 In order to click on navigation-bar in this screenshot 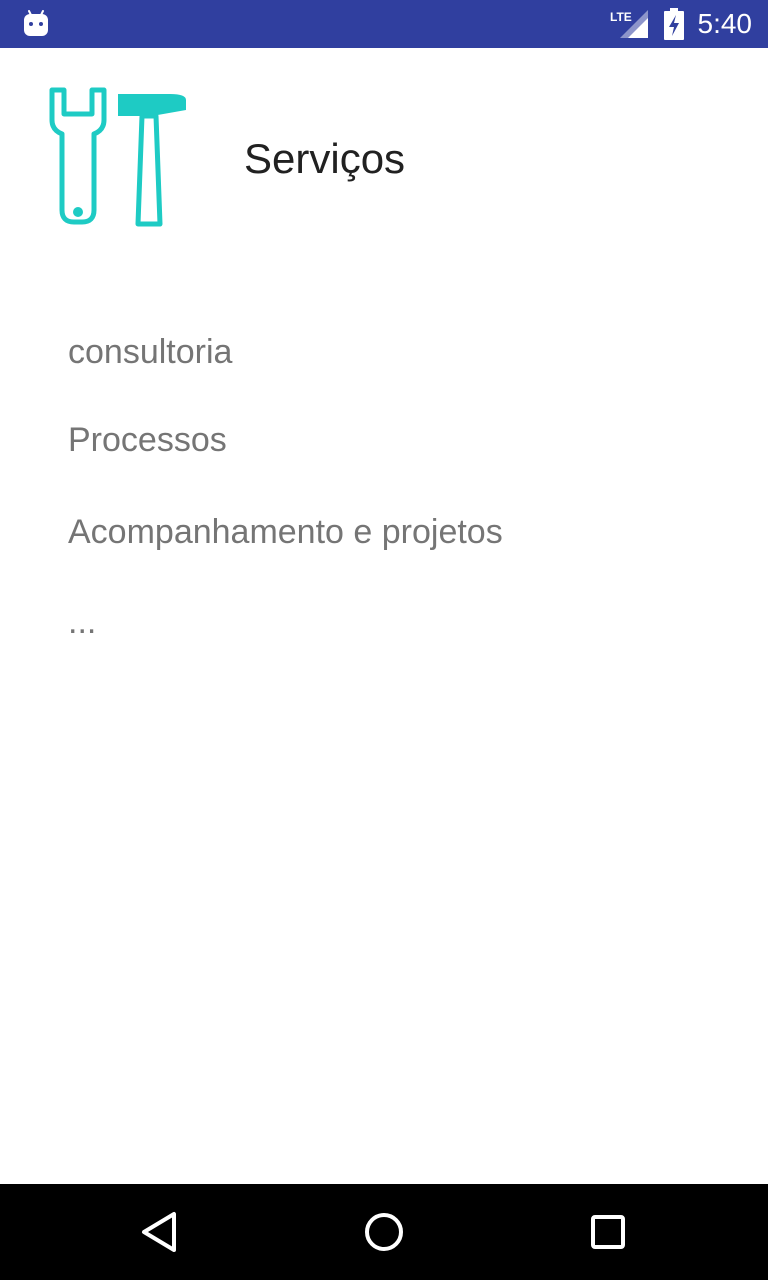, I will do `click(384, 1232)`.